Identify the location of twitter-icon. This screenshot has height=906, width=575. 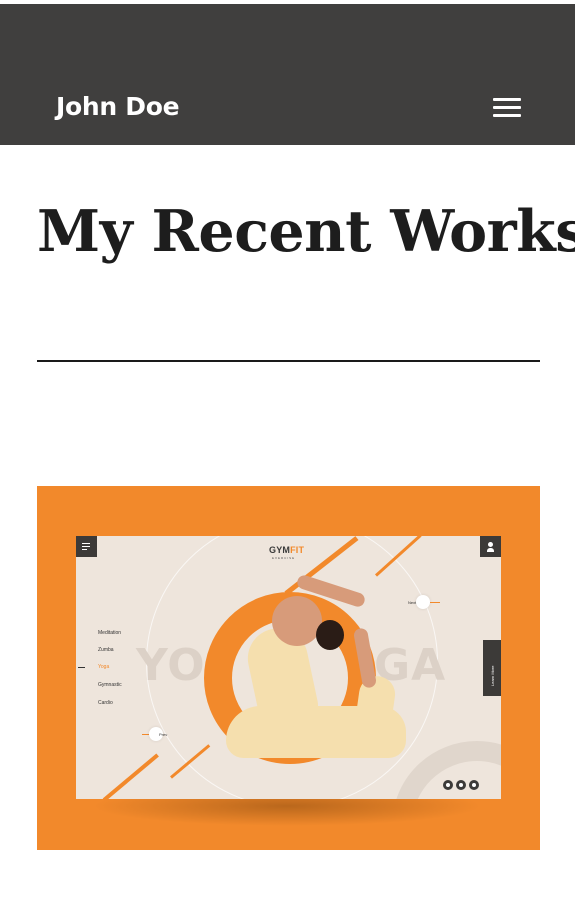
(461, 785).